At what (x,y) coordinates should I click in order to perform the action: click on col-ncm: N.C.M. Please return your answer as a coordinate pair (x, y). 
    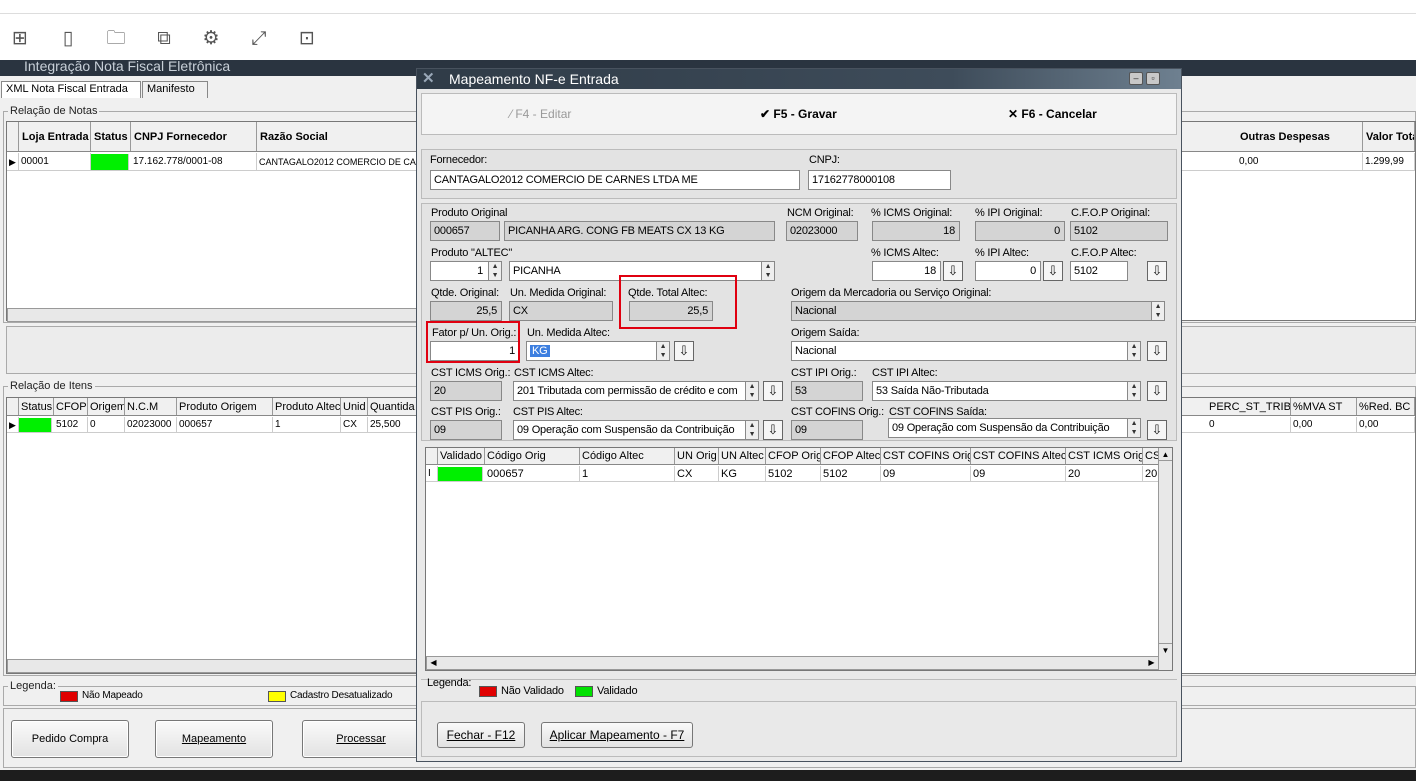
    Looking at the image, I should click on (151, 406).